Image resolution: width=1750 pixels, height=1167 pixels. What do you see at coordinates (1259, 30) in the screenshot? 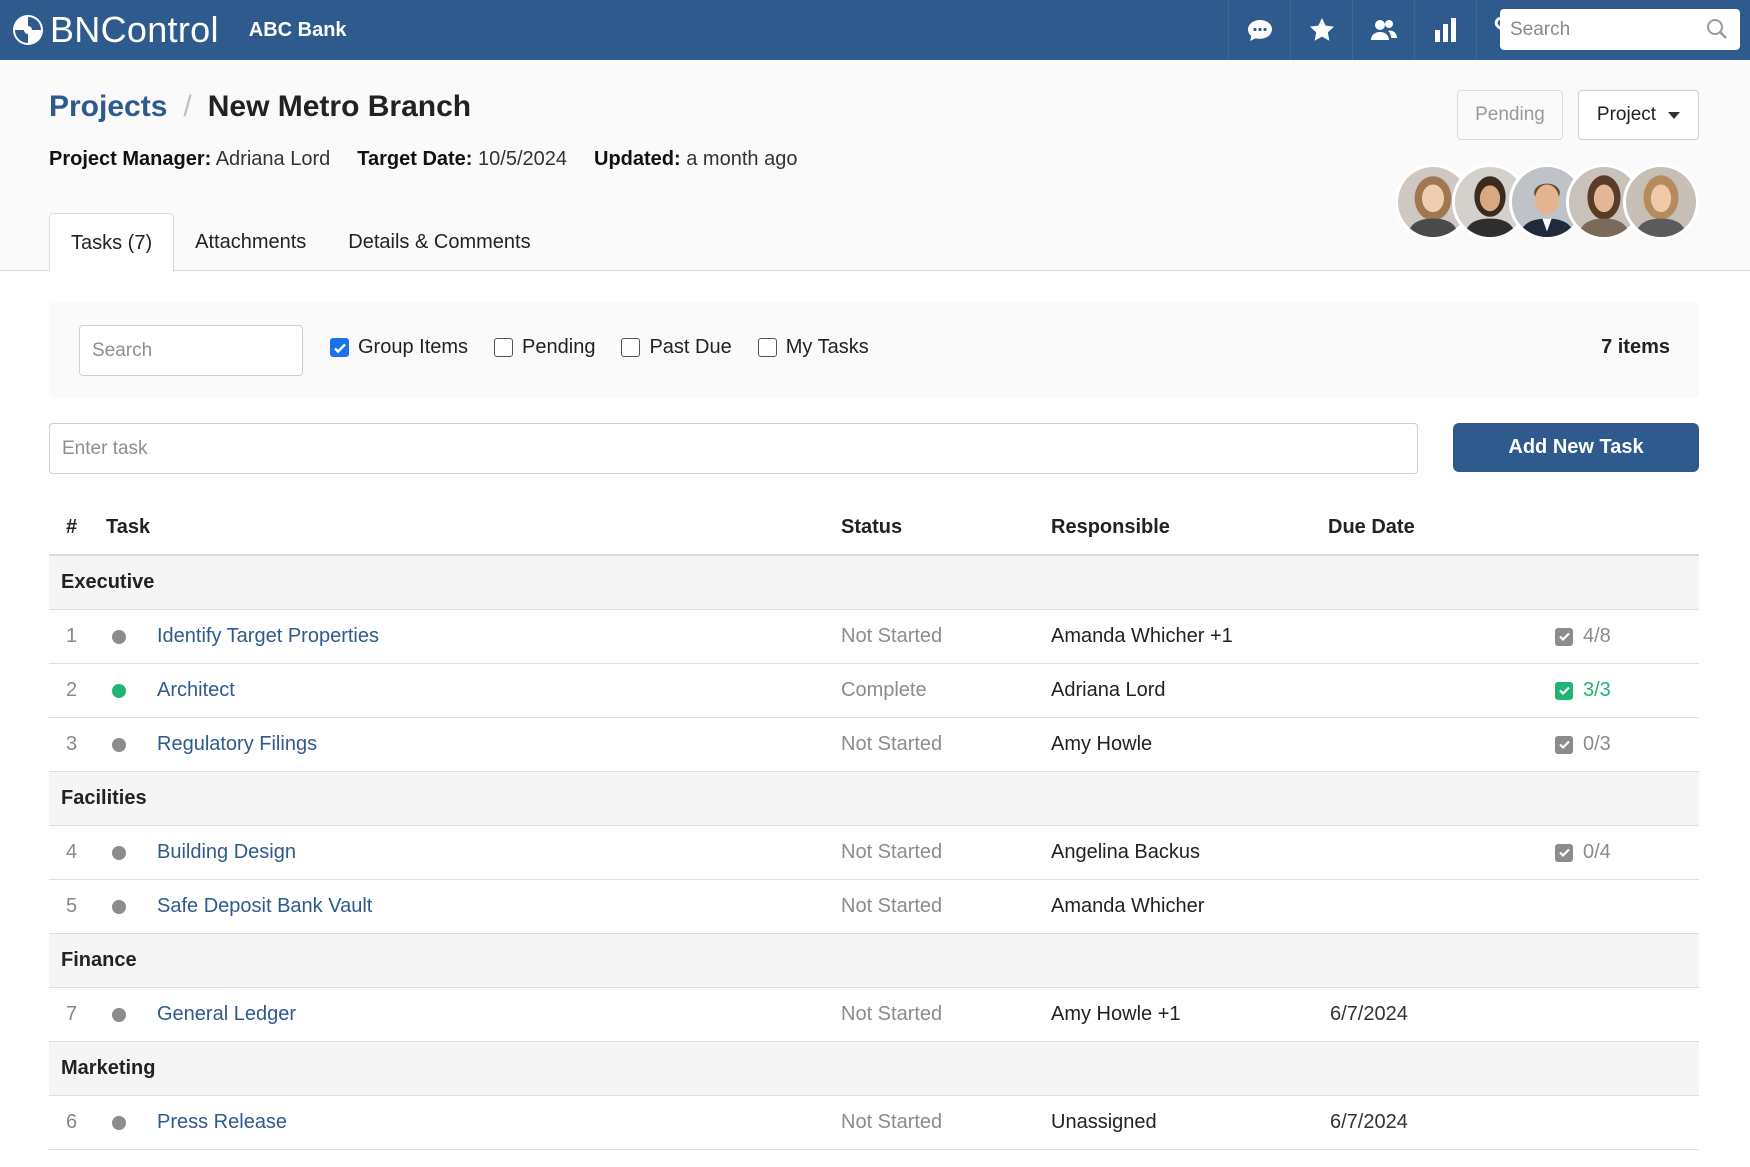
I see `chat-icon` at bounding box center [1259, 30].